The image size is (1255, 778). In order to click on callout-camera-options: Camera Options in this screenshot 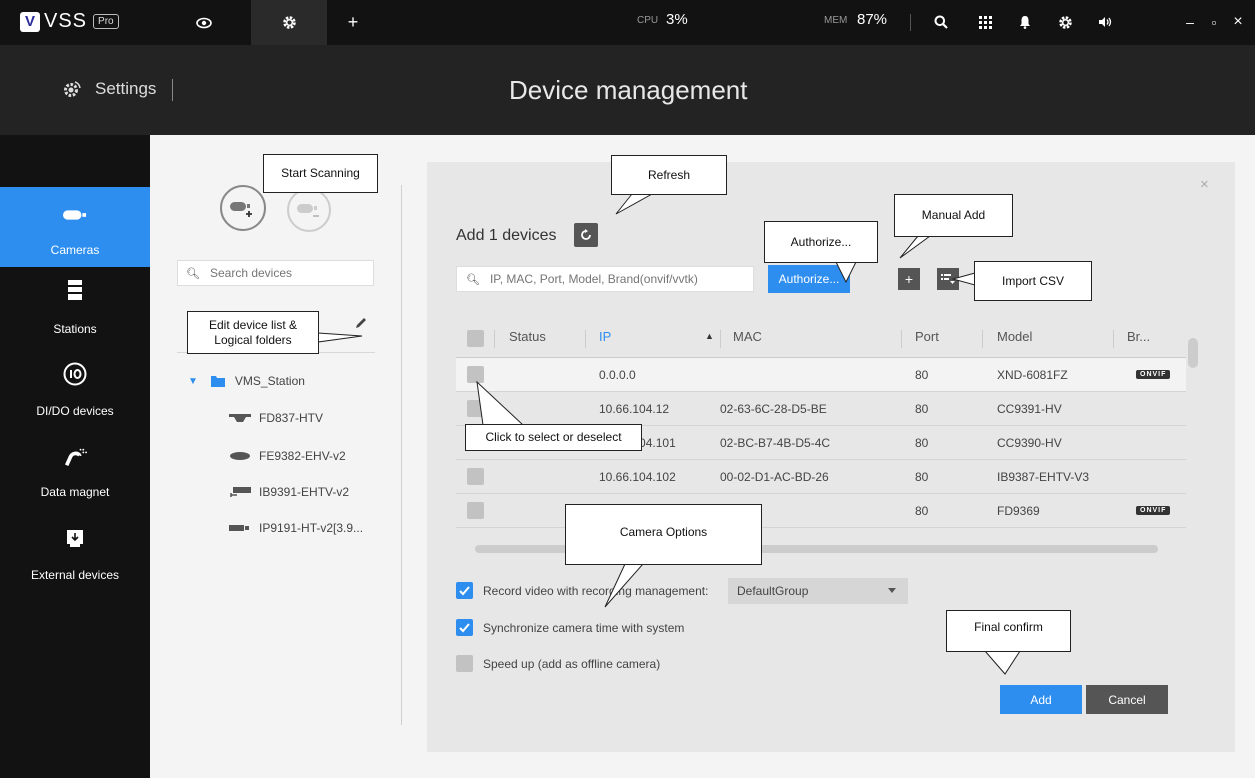, I will do `click(663, 534)`.